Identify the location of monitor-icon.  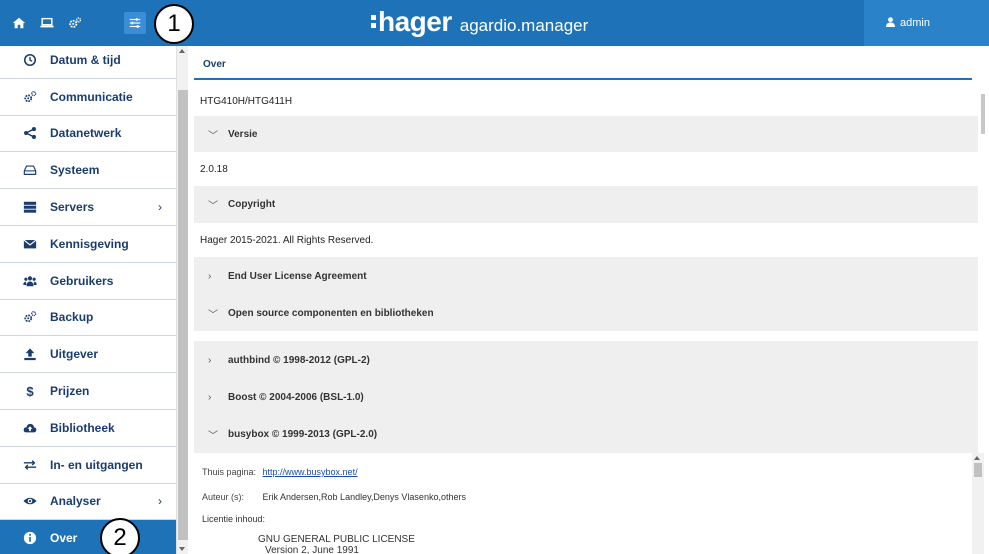
(47, 23).